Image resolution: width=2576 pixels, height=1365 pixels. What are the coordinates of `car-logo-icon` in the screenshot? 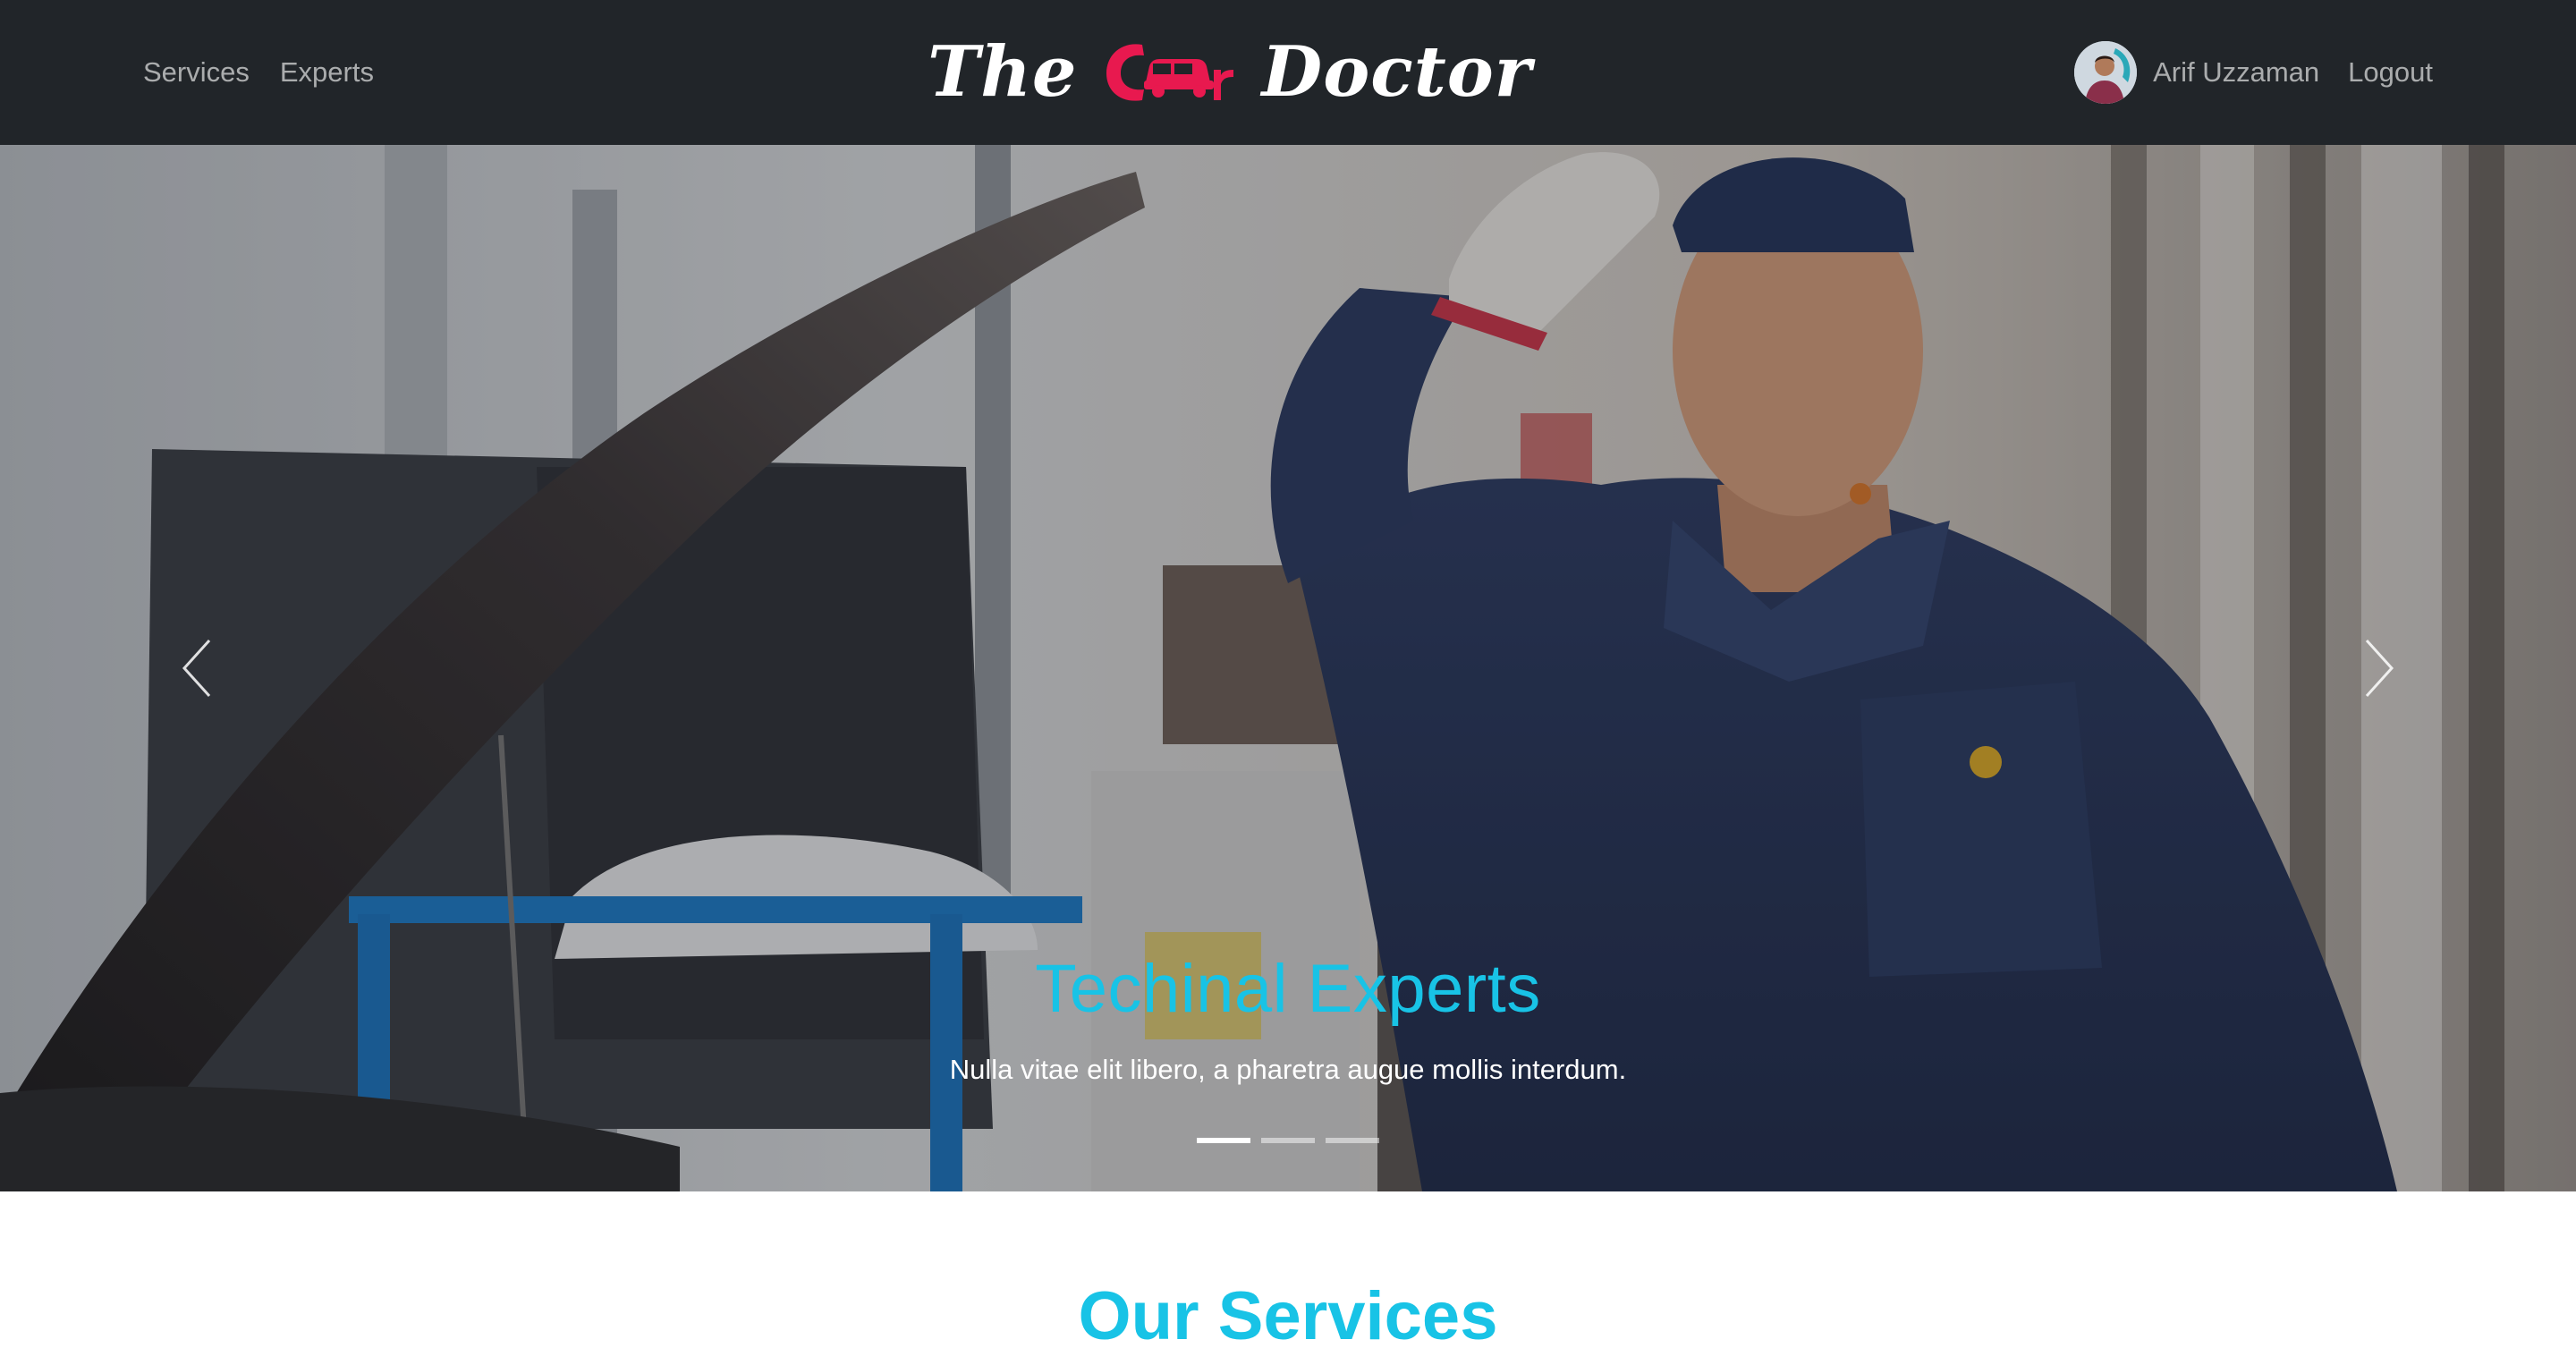 It's located at (1169, 72).